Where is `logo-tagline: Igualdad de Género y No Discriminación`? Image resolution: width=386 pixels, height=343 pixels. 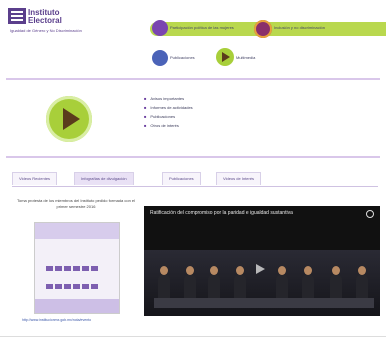 logo-tagline: Igualdad de Género y No Discriminación is located at coordinates (46, 30).